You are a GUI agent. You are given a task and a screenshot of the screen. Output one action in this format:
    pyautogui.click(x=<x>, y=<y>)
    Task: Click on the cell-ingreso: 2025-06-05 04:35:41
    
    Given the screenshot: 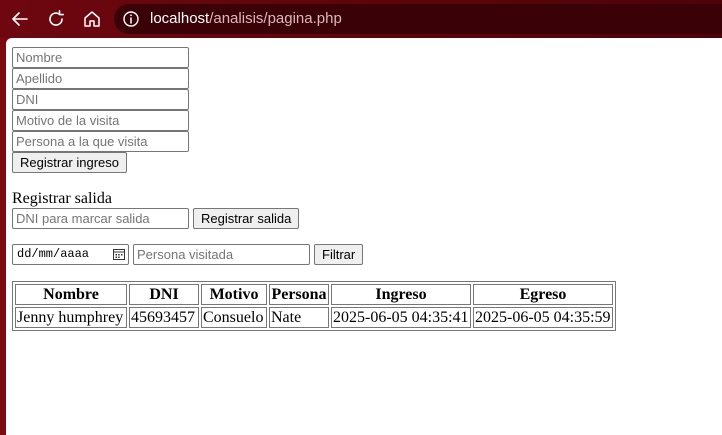 What is the action you would take?
    pyautogui.click(x=401, y=317)
    